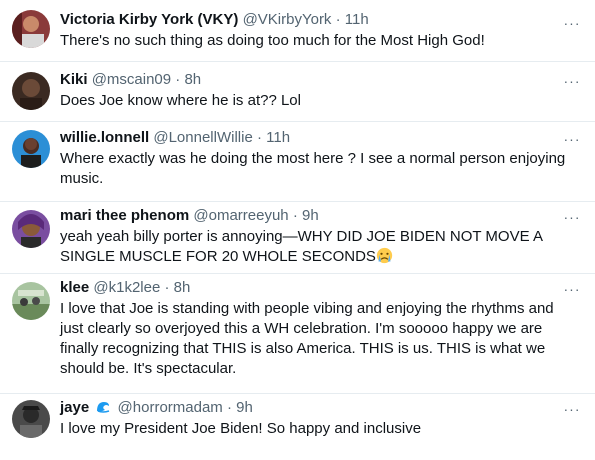  Describe the element at coordinates (313, 288) in the screenshot. I see `tweet-header: klee @k1k2lee · 8h` at that location.